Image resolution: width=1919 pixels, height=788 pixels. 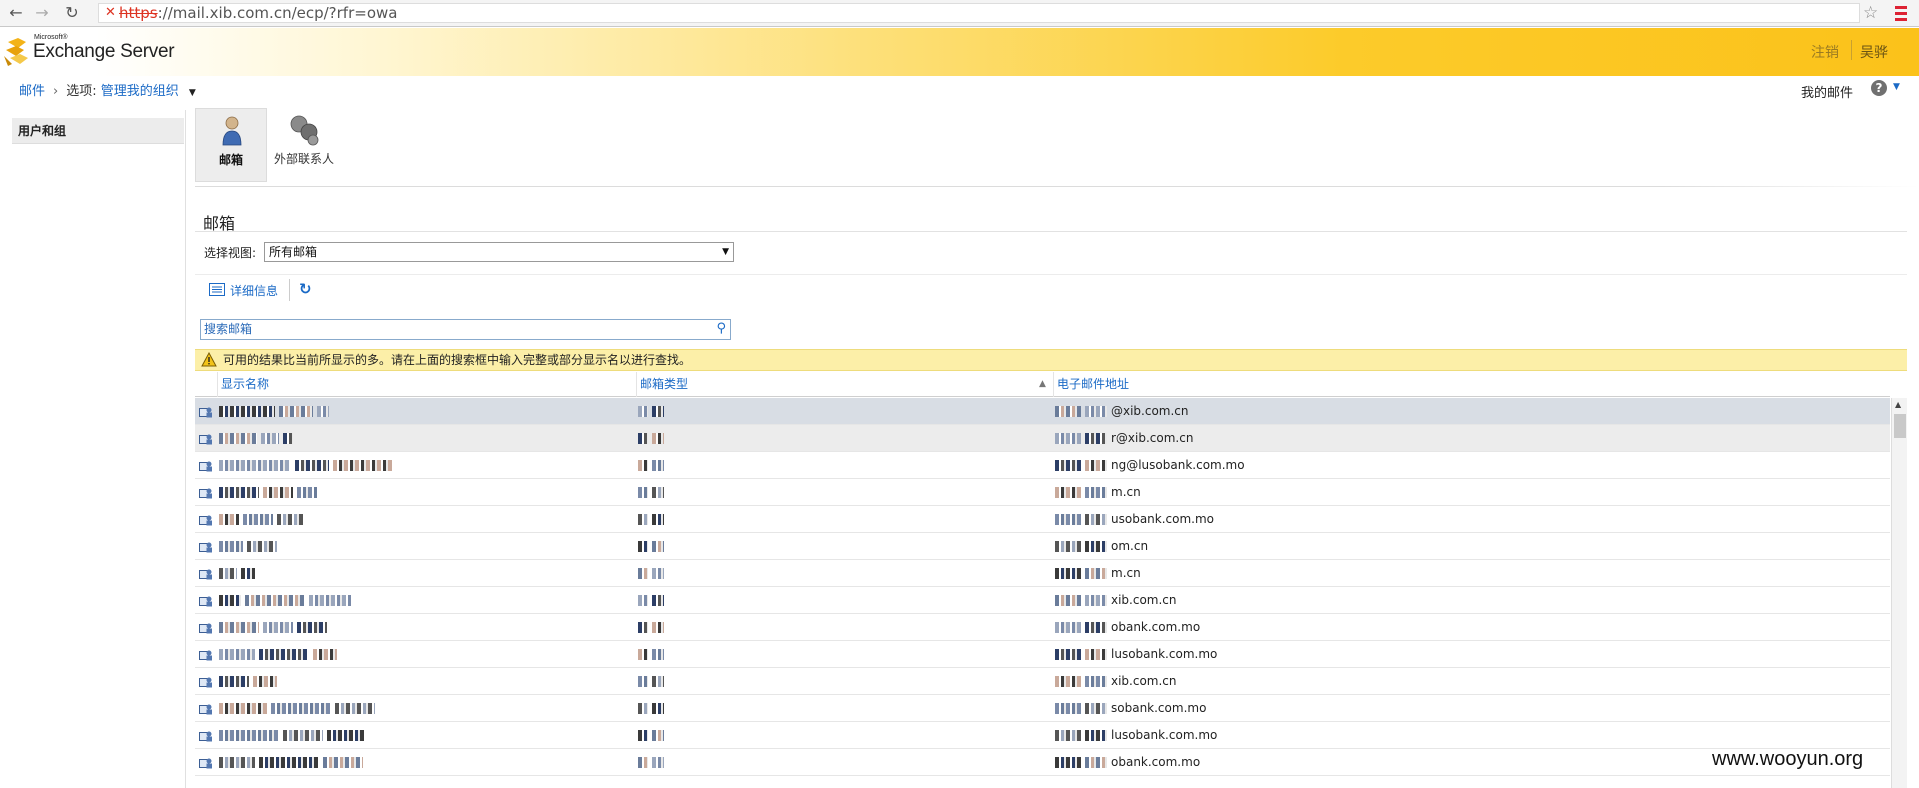 I want to click on bookmark-star-icon: ☆, so click(x=1870, y=13).